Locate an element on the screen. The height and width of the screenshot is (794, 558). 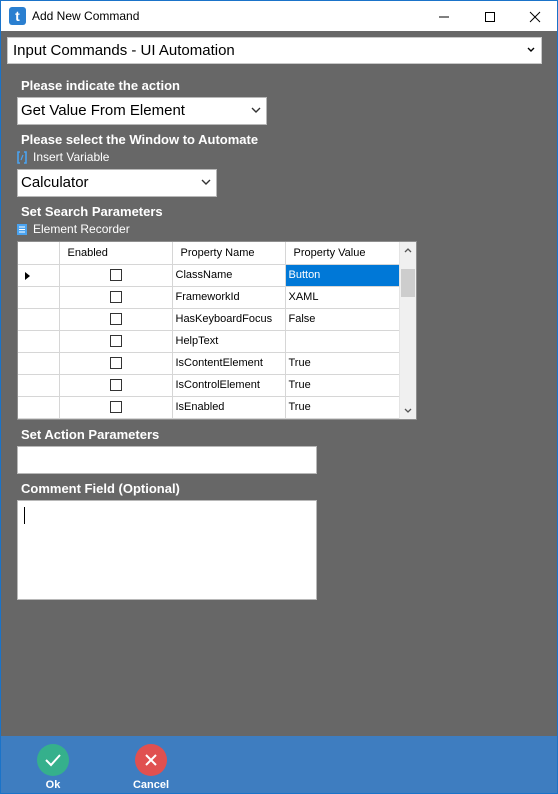
window-title: Add New Command is located at coordinates (86, 16).